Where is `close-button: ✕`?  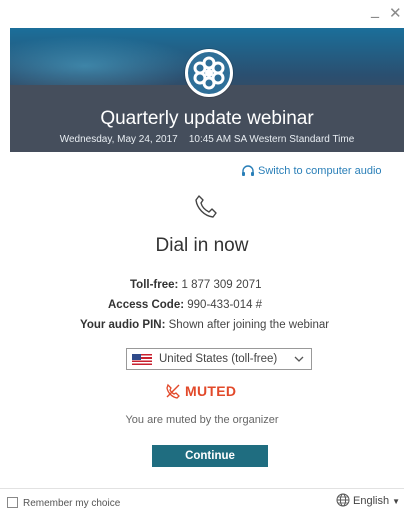
close-button: ✕ is located at coordinates (395, 13).